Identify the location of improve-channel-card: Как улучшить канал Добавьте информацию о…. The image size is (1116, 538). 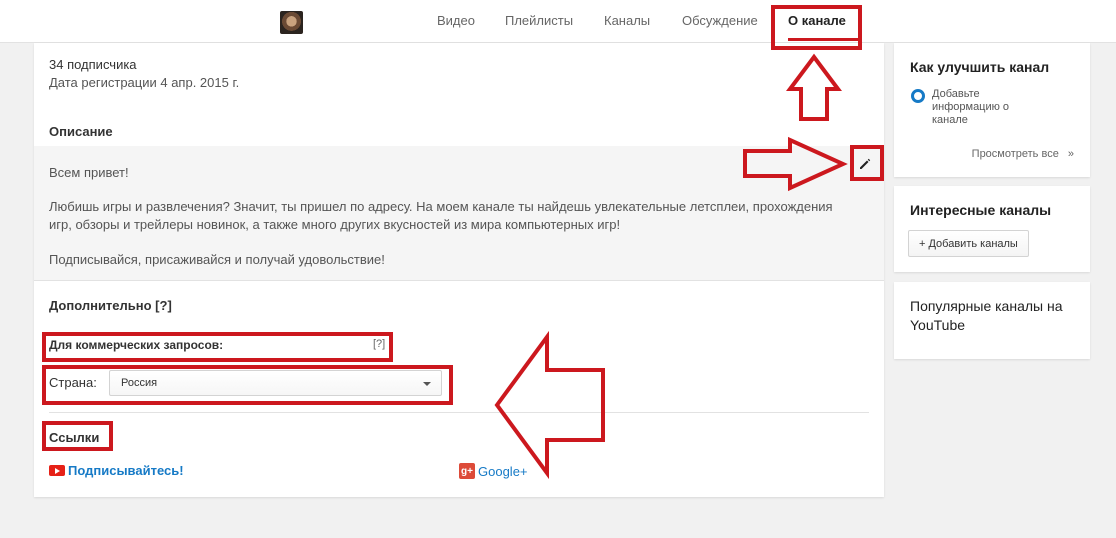
(992, 110).